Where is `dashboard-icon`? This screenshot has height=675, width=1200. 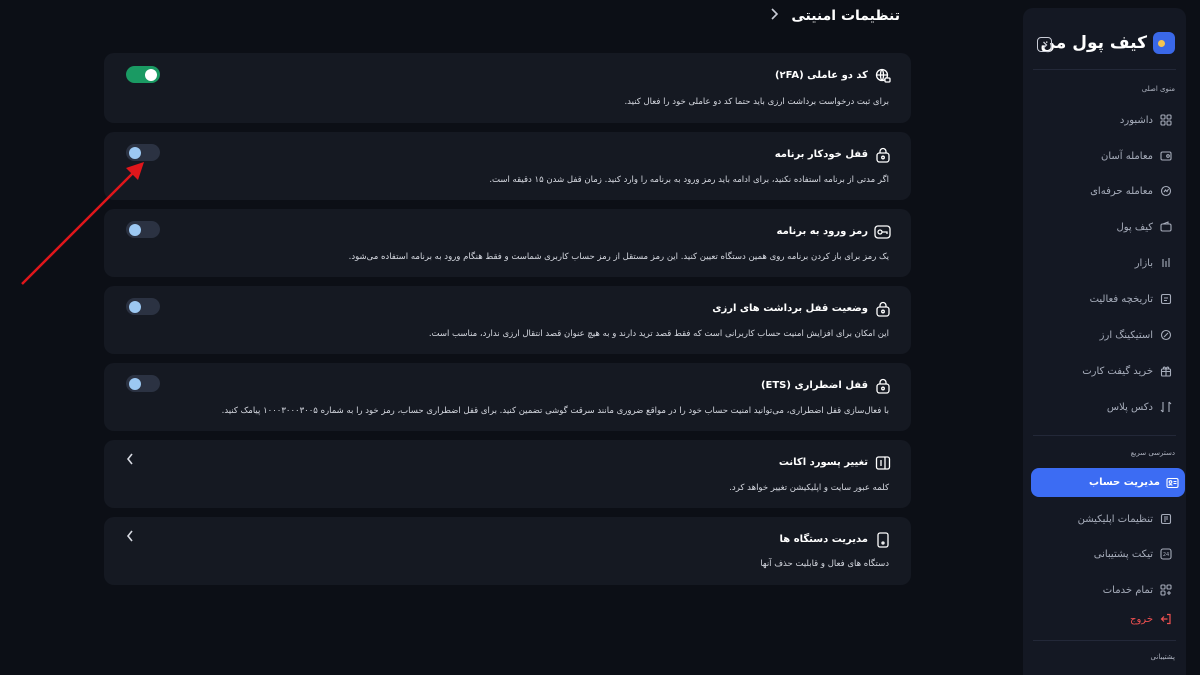 dashboard-icon is located at coordinates (1165, 120).